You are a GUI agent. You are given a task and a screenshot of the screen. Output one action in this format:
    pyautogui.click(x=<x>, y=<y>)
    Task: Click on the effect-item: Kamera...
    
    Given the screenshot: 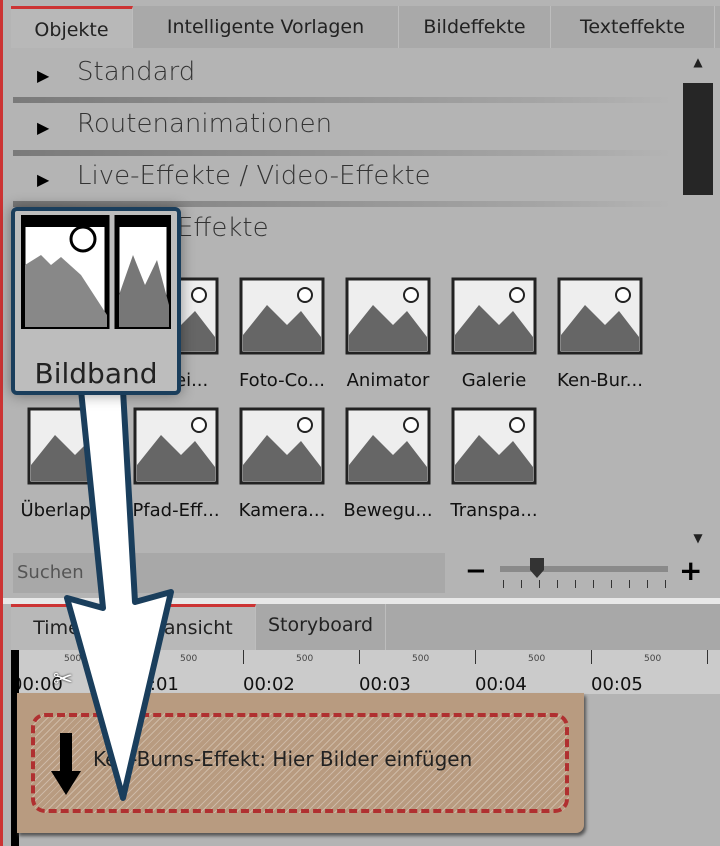 What is the action you would take?
    pyautogui.click(x=282, y=463)
    